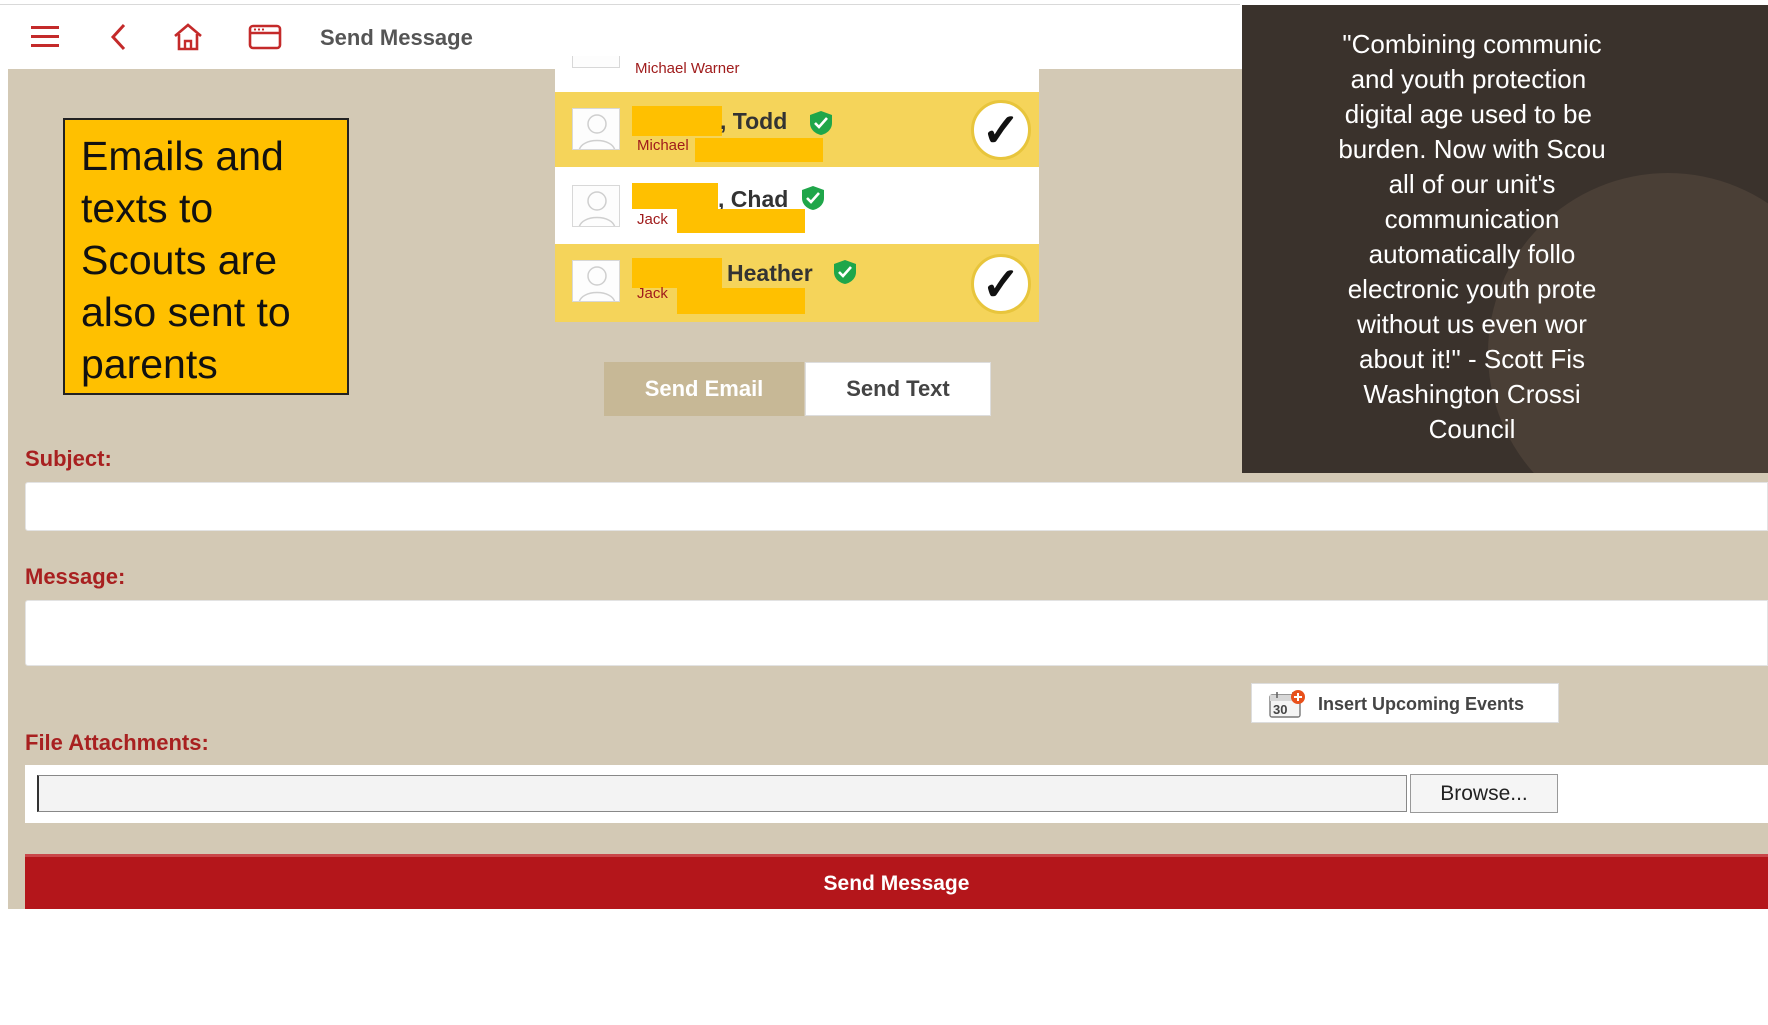 This screenshot has width=1768, height=1025. I want to click on list-item: Heather Jack ✓, so click(797, 283).